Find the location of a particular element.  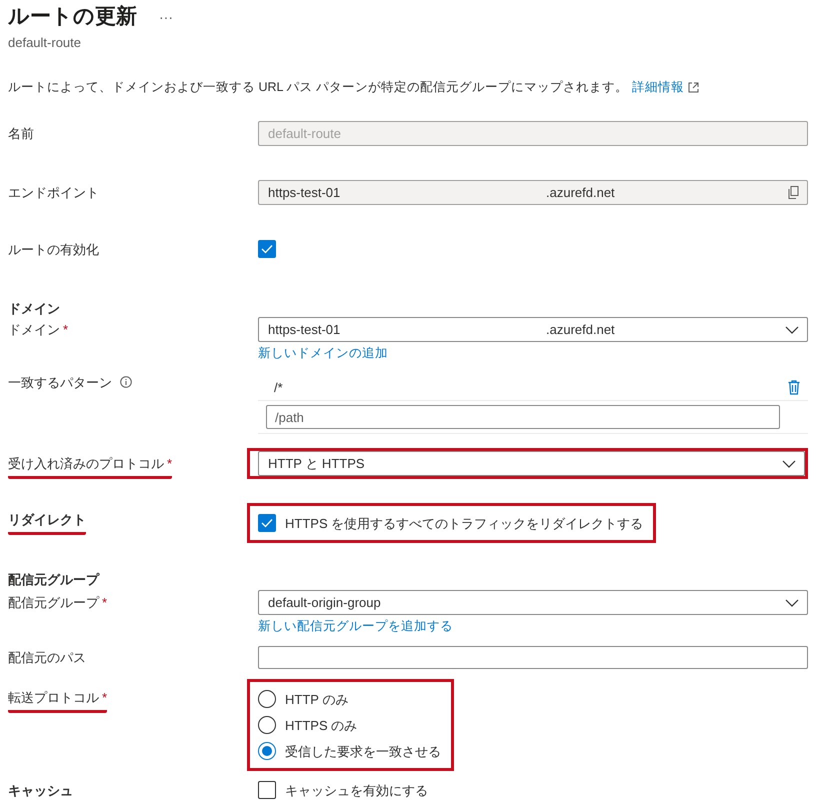

field-label: 受け入れ済みのプロトコル * is located at coordinates (90, 467).